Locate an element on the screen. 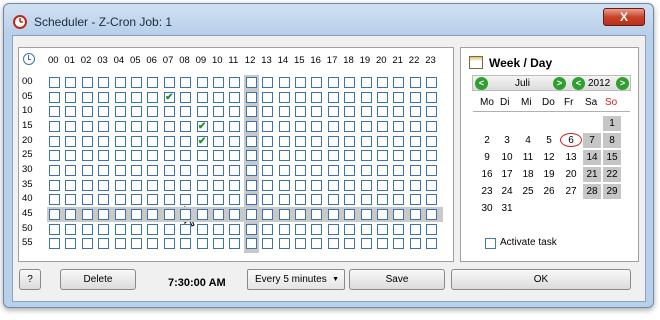  day-3: 3 is located at coordinates (507, 140).